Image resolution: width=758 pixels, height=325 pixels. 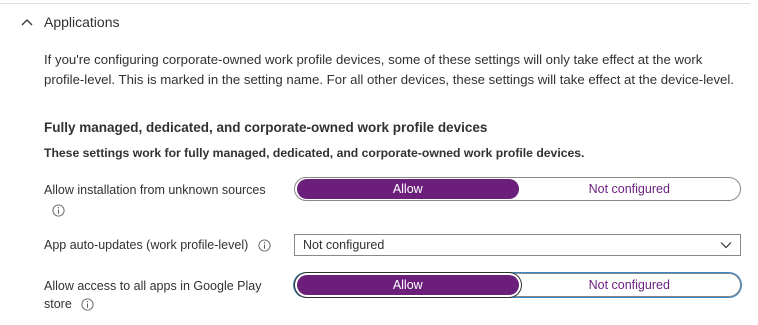 I want to click on google-play-toggle: Allow Not configured, so click(x=517, y=285).